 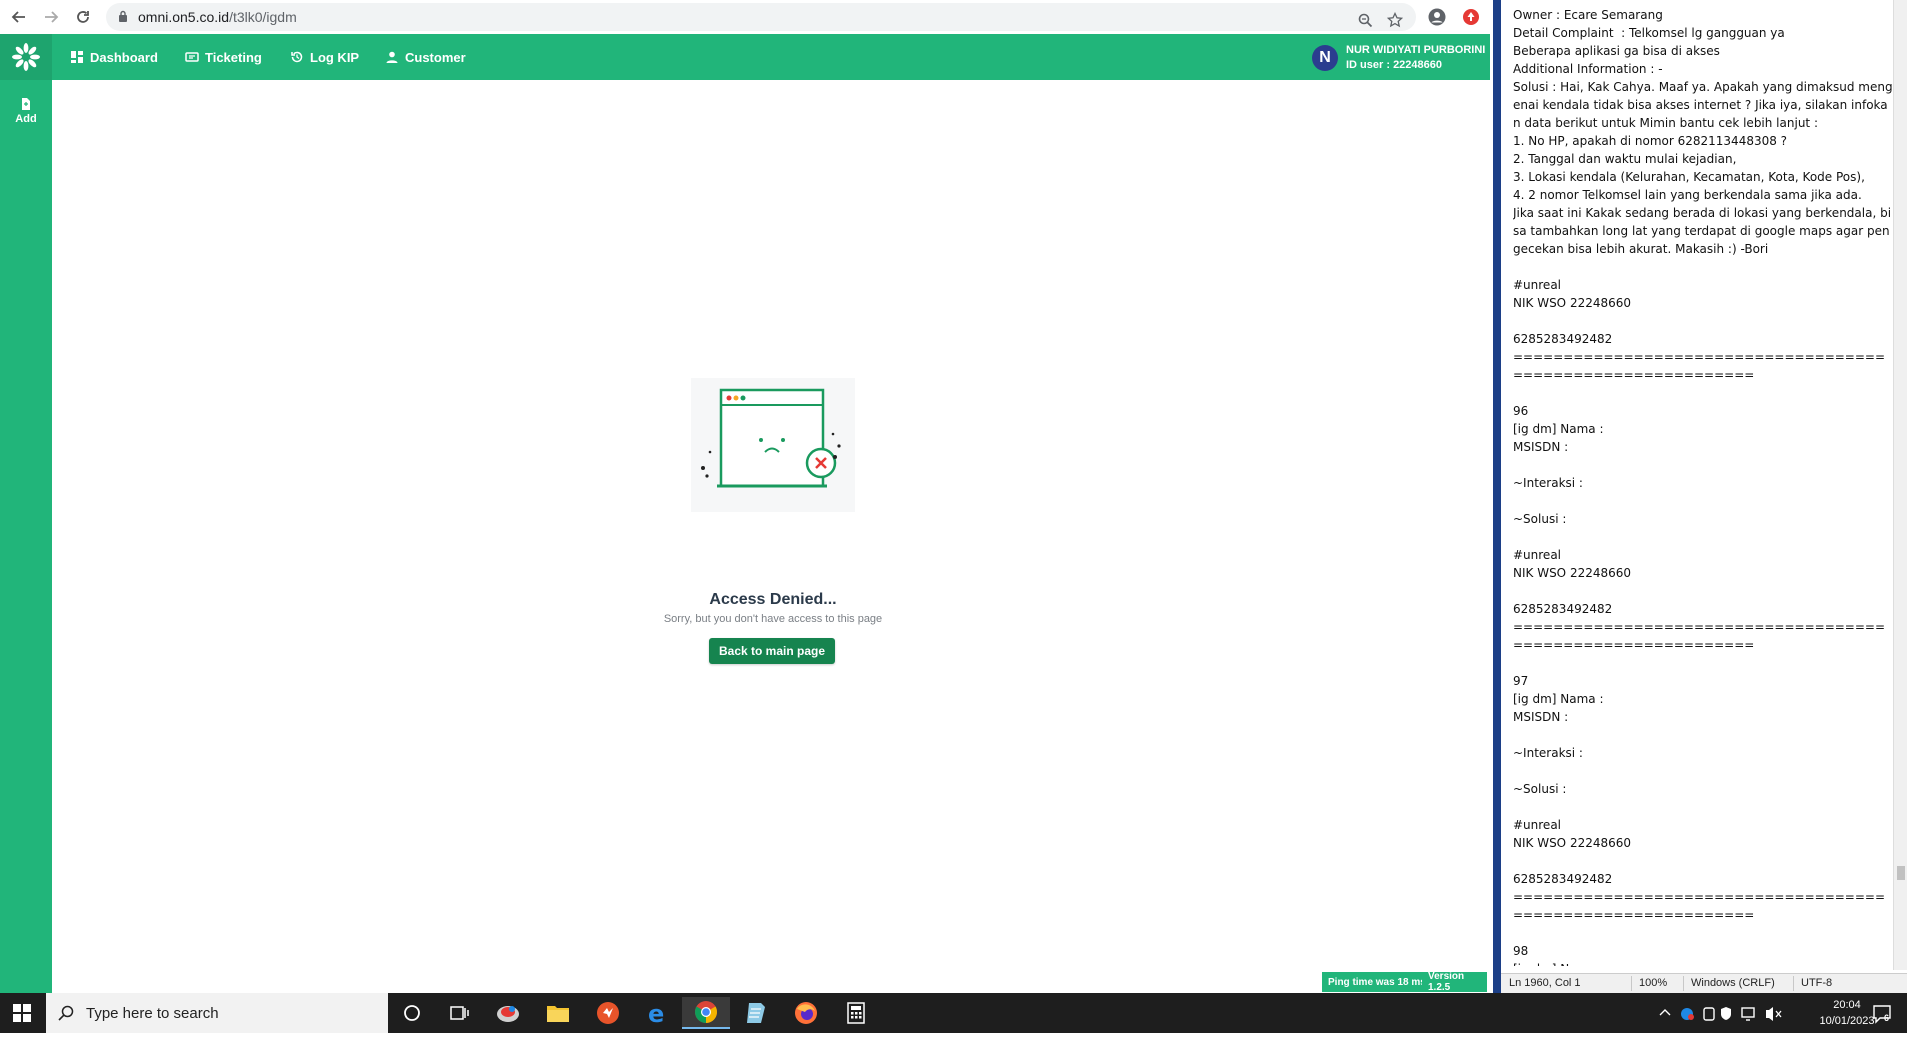 I want to click on notepad-scrollbar, so click(x=1900, y=485).